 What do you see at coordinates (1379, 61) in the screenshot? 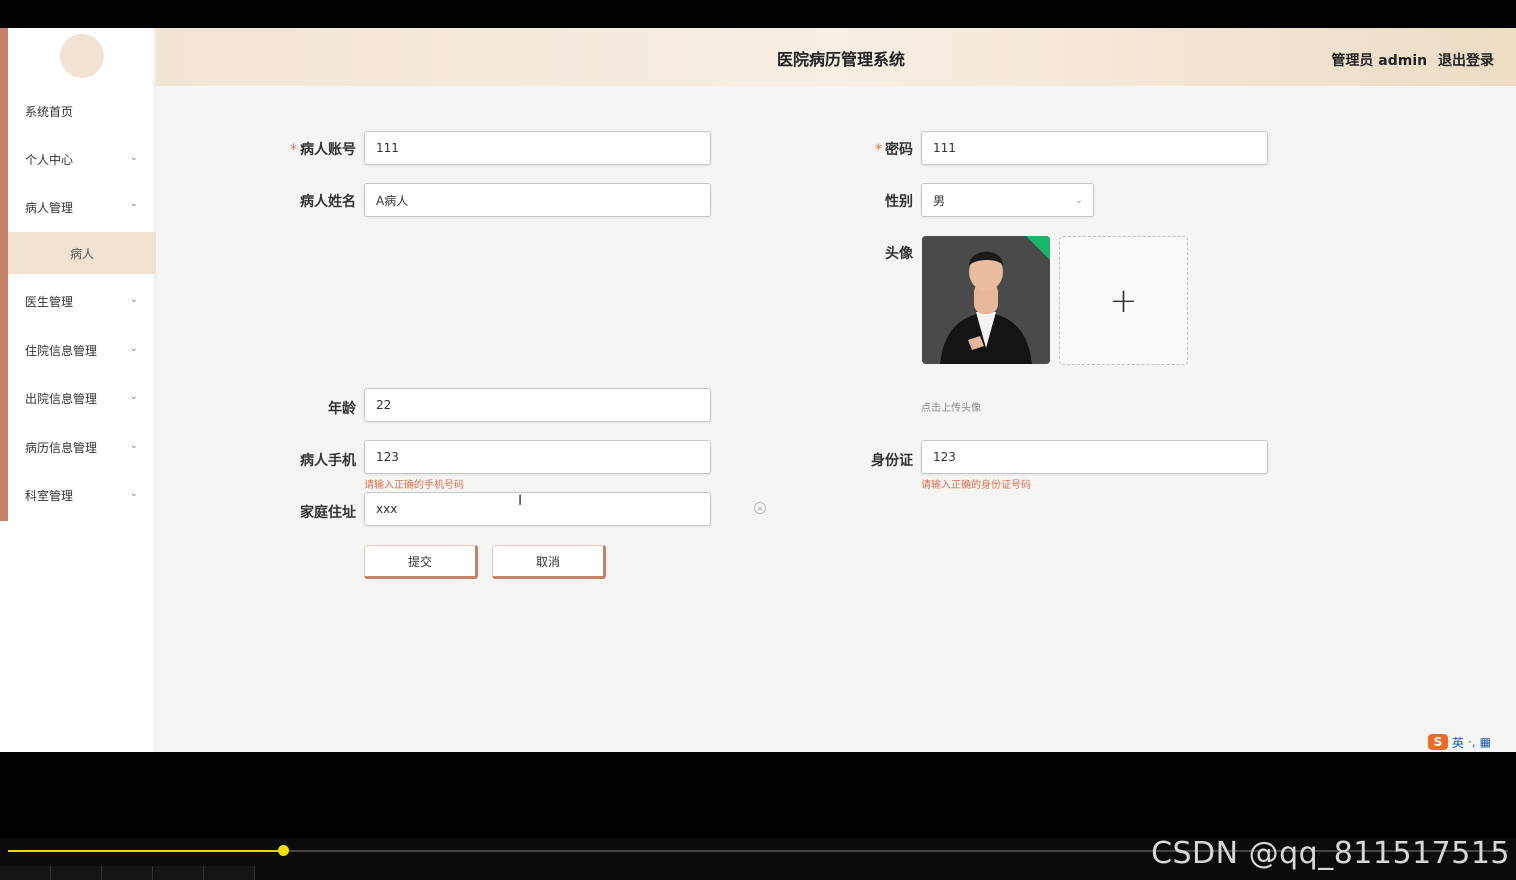
I see `user-label: 管理员 admin` at bounding box center [1379, 61].